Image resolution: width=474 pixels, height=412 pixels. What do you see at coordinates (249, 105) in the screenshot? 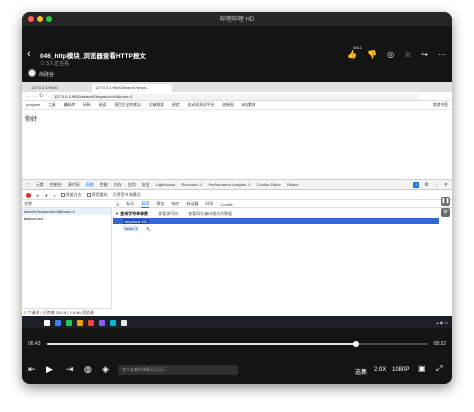
I see `bookmark: B站素材` at bounding box center [249, 105].